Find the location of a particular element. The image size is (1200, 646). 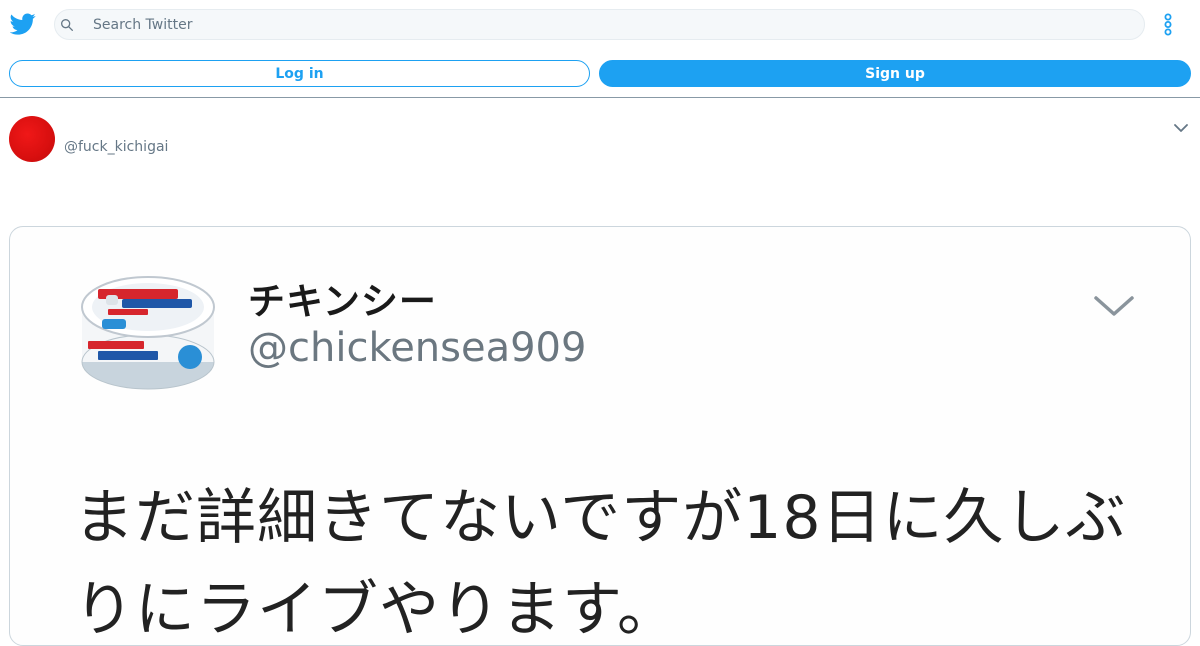

embedded-display-name: チキンシー is located at coordinates (342, 301).